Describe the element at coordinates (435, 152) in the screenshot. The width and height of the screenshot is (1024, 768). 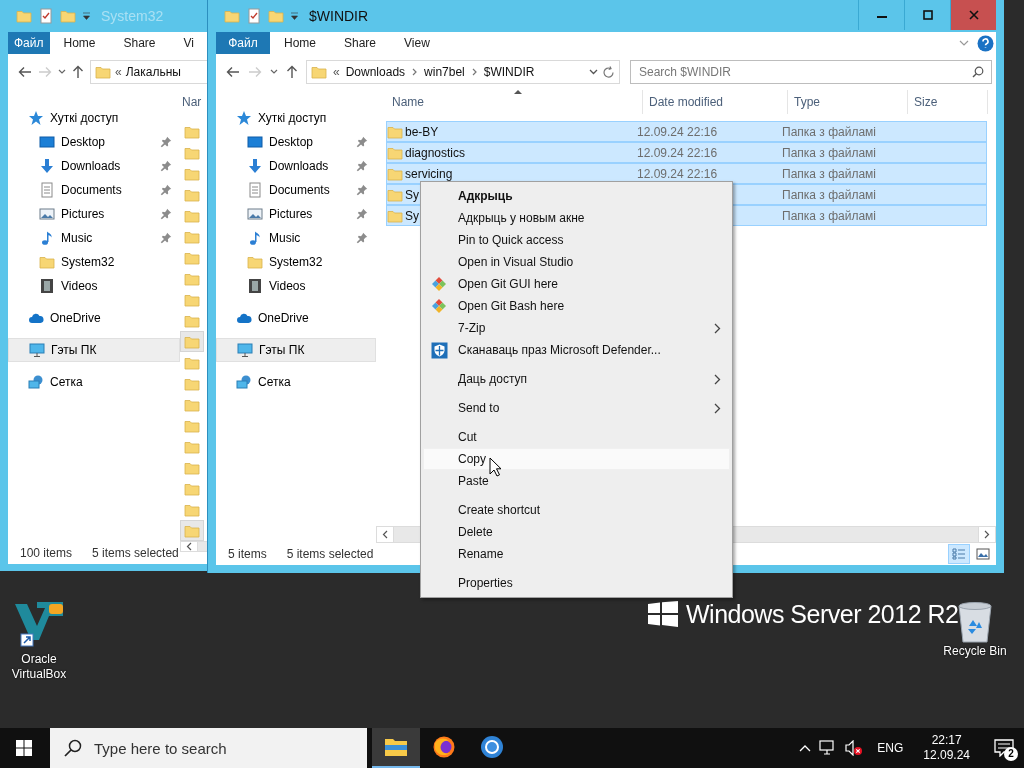
I see `file-name: diagnostics` at that location.